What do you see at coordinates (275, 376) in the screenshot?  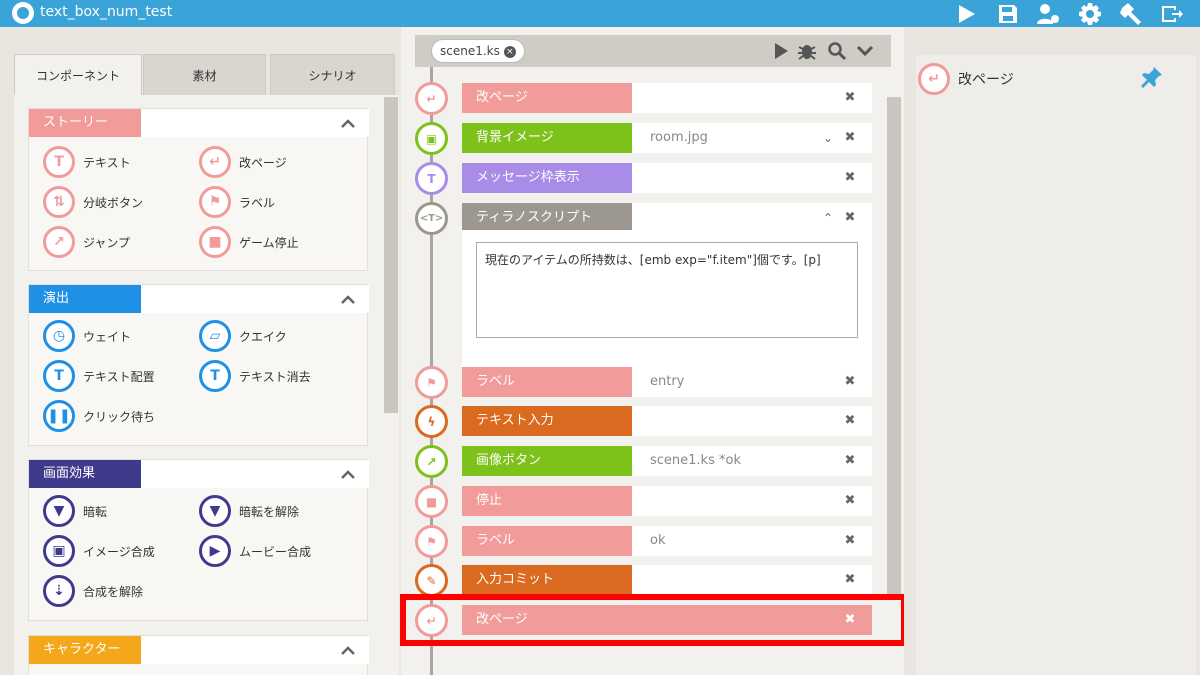 I see `component-label: テキスト消去` at bounding box center [275, 376].